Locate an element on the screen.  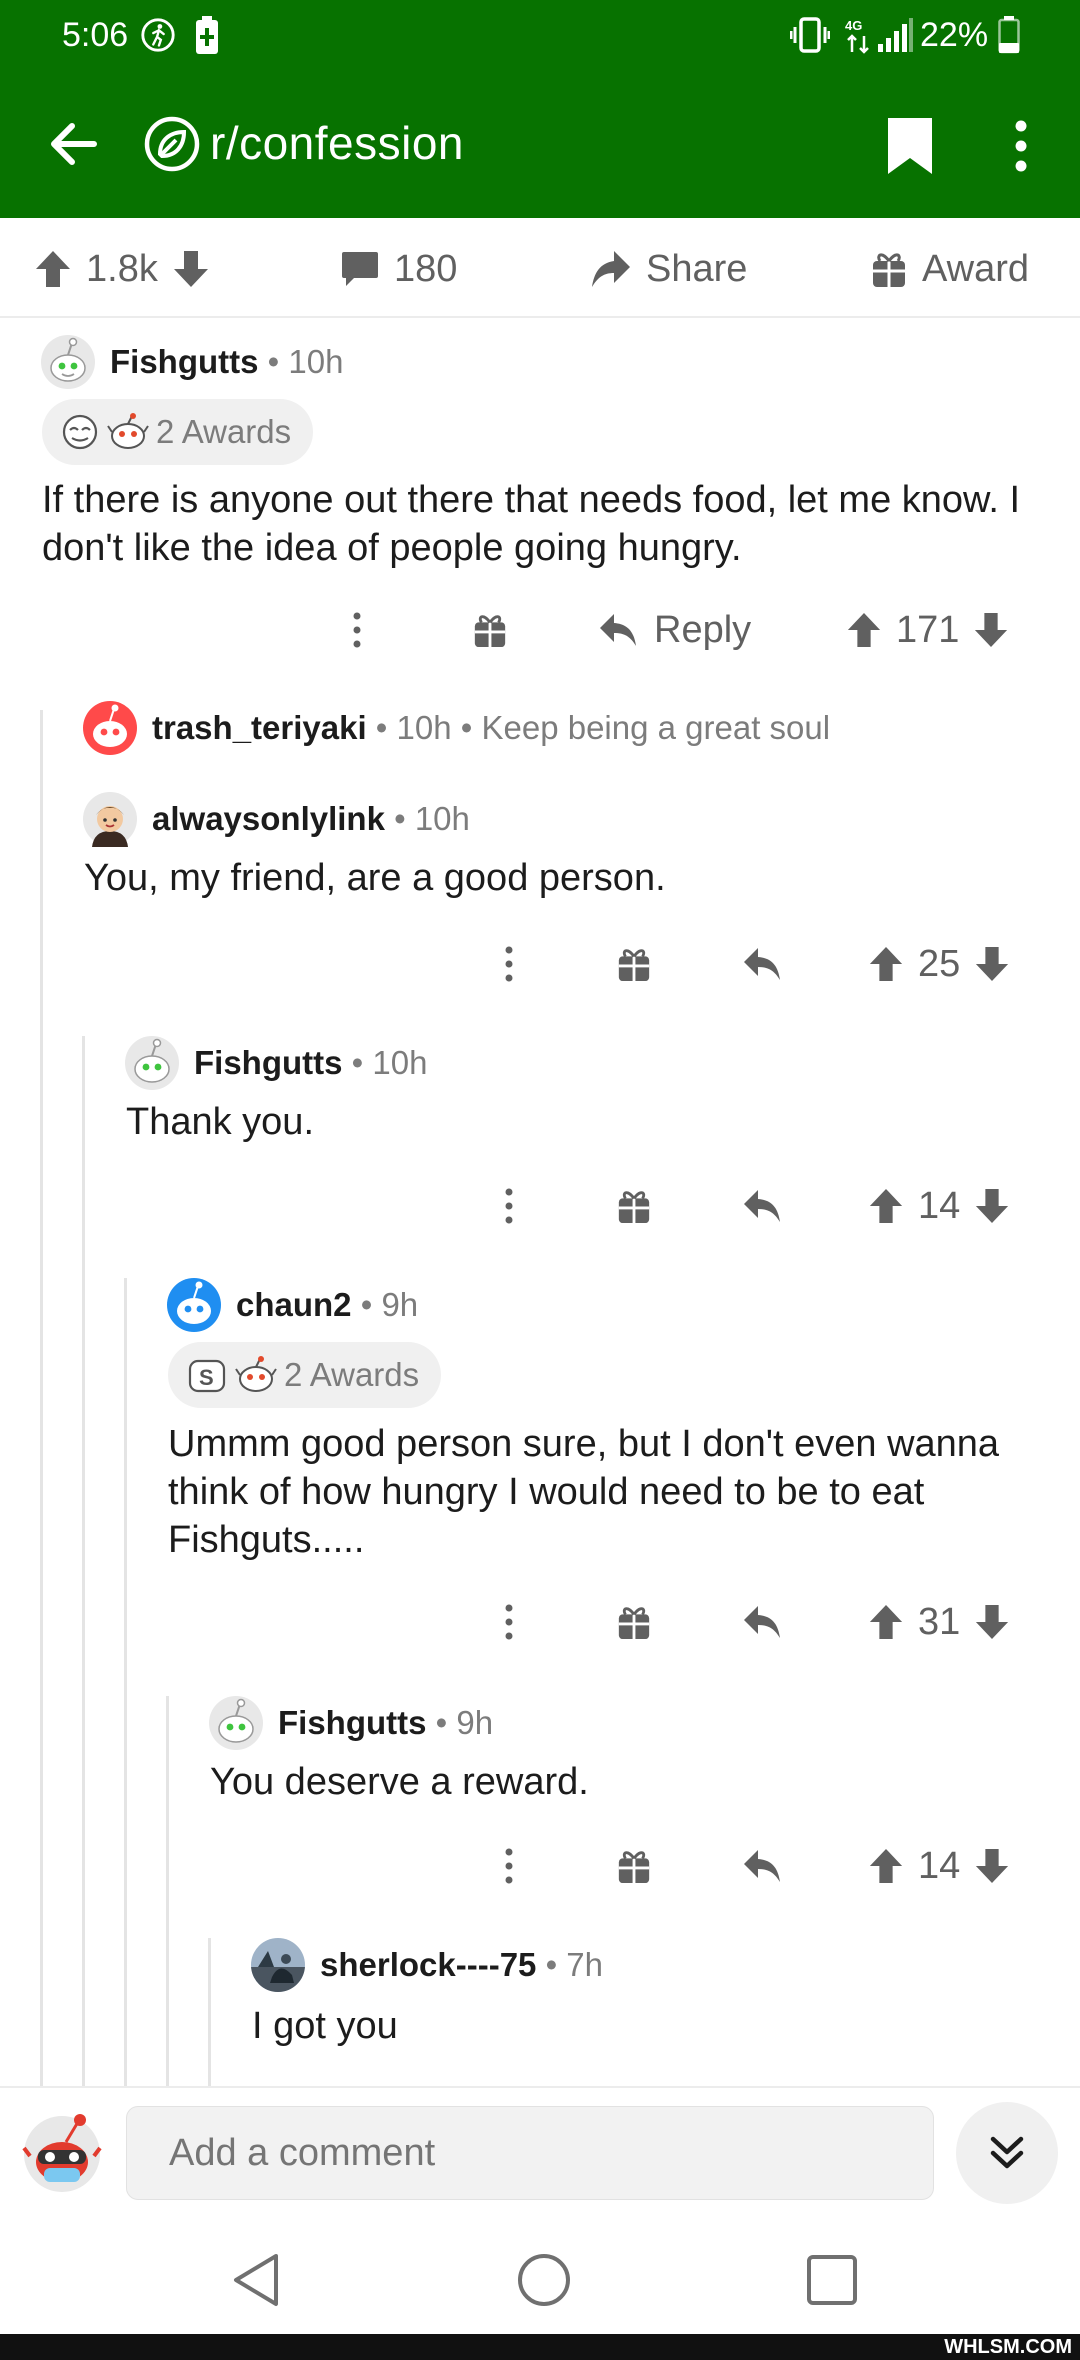
add-comment-input is located at coordinates (530, 2153).